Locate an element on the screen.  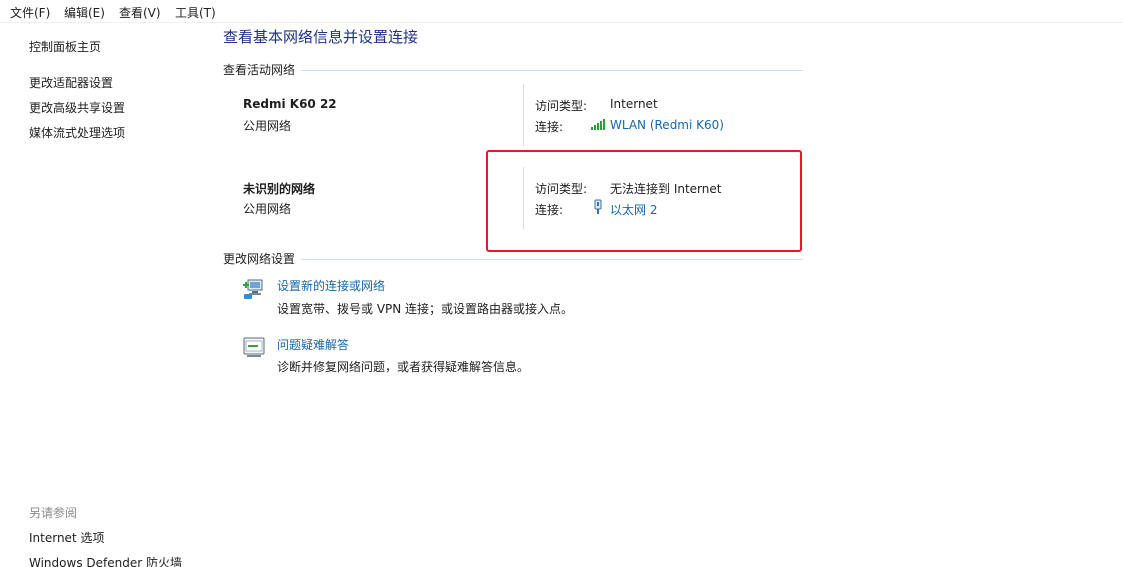
setup-new-connection-link: 设置新的连接或网络 is located at coordinates (331, 285).